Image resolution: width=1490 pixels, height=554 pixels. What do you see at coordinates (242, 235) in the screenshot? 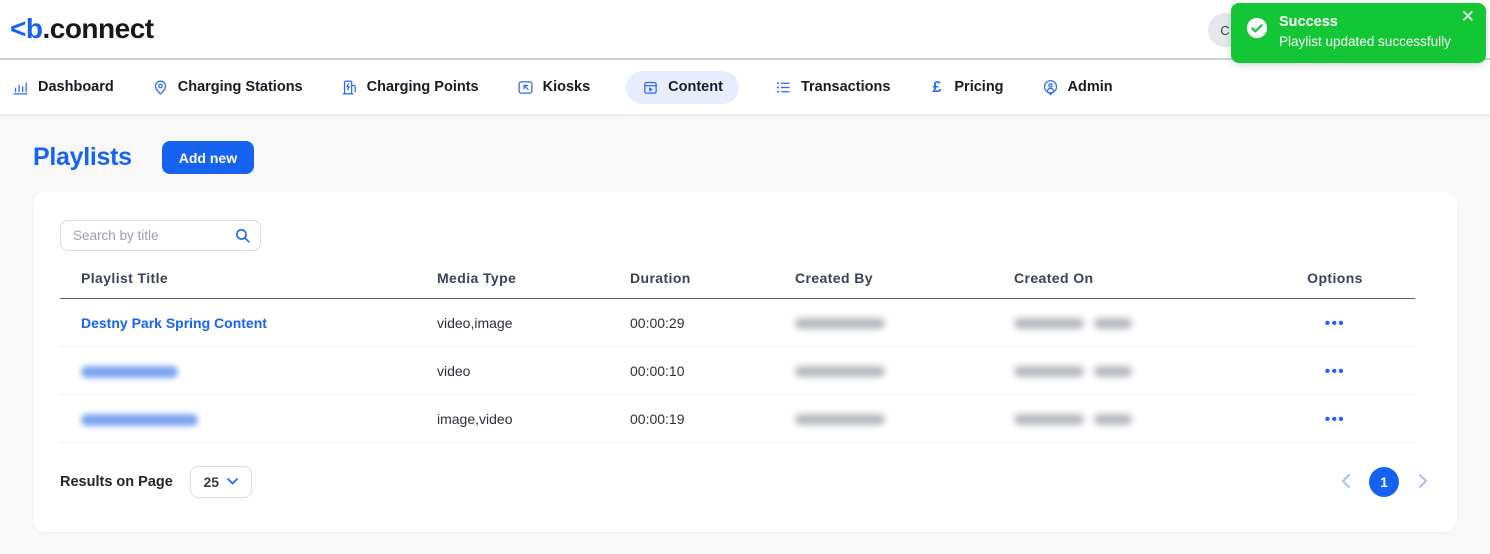
I see `search-icon` at bounding box center [242, 235].